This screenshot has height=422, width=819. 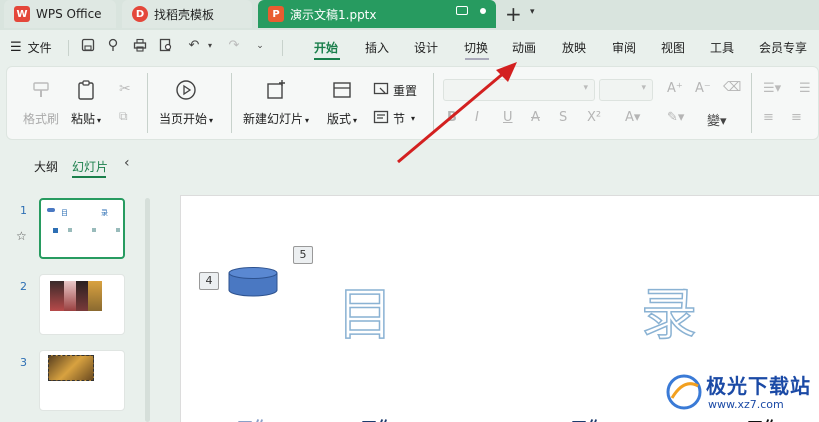 I want to click on tab-insert: 插入, so click(x=377, y=47).